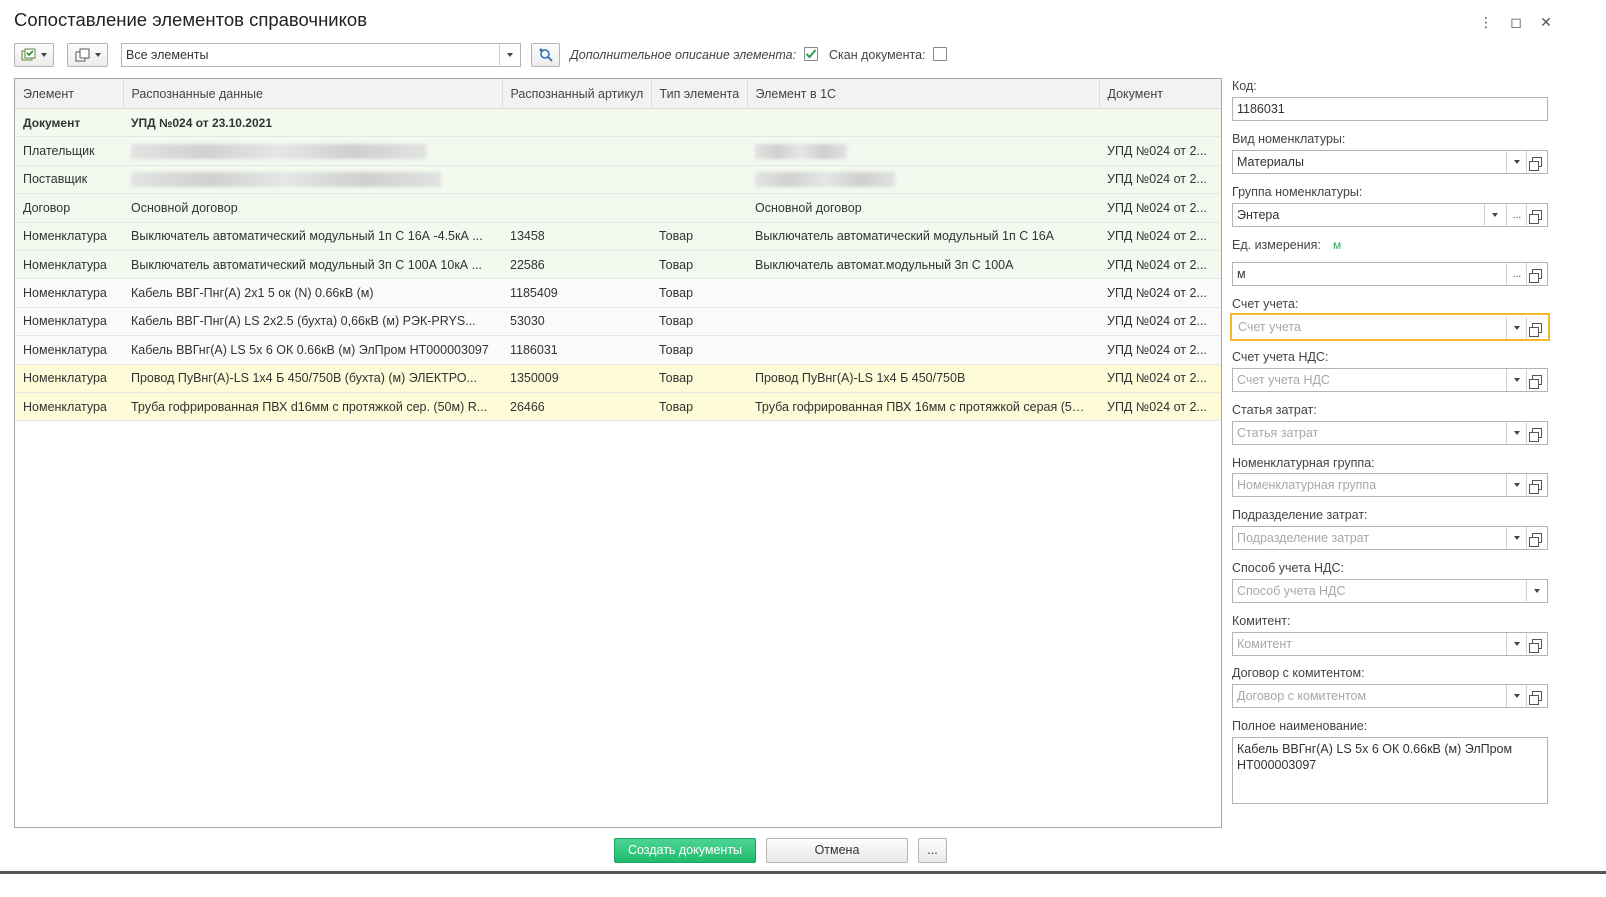 The image size is (1606, 897). I want to click on account-field: Счет учета, so click(1390, 327).